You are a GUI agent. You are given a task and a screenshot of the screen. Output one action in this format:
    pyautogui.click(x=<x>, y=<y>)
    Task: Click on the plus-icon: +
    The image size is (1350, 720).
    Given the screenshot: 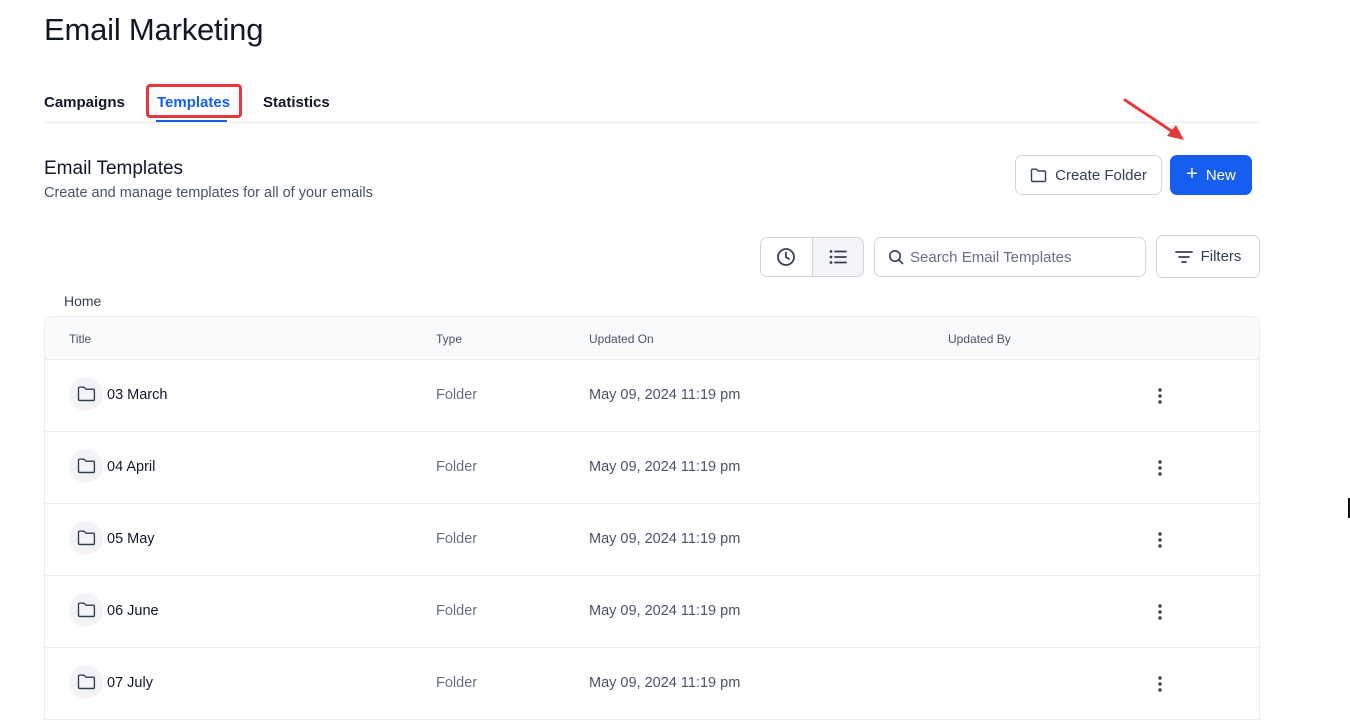 What is the action you would take?
    pyautogui.click(x=1192, y=174)
    